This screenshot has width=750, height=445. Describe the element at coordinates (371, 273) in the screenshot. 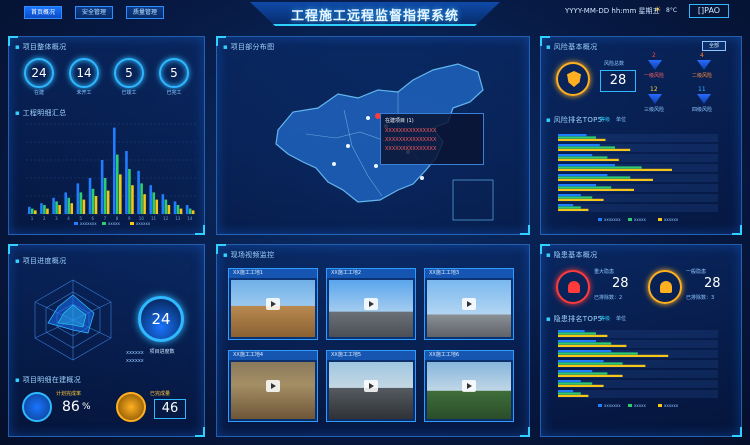

I see `camera-label: XX施工工地2` at that location.